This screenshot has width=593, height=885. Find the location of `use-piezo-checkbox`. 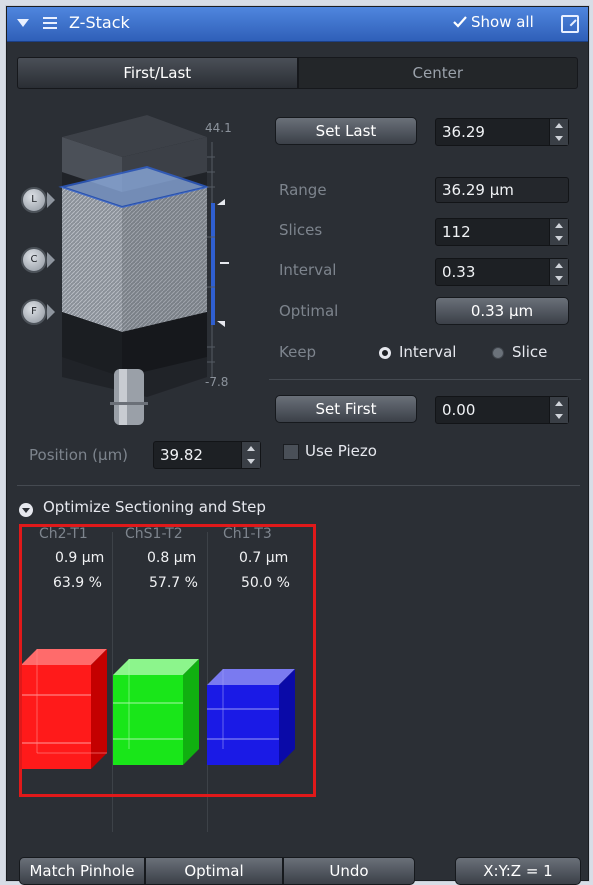

use-piezo-checkbox is located at coordinates (291, 452).